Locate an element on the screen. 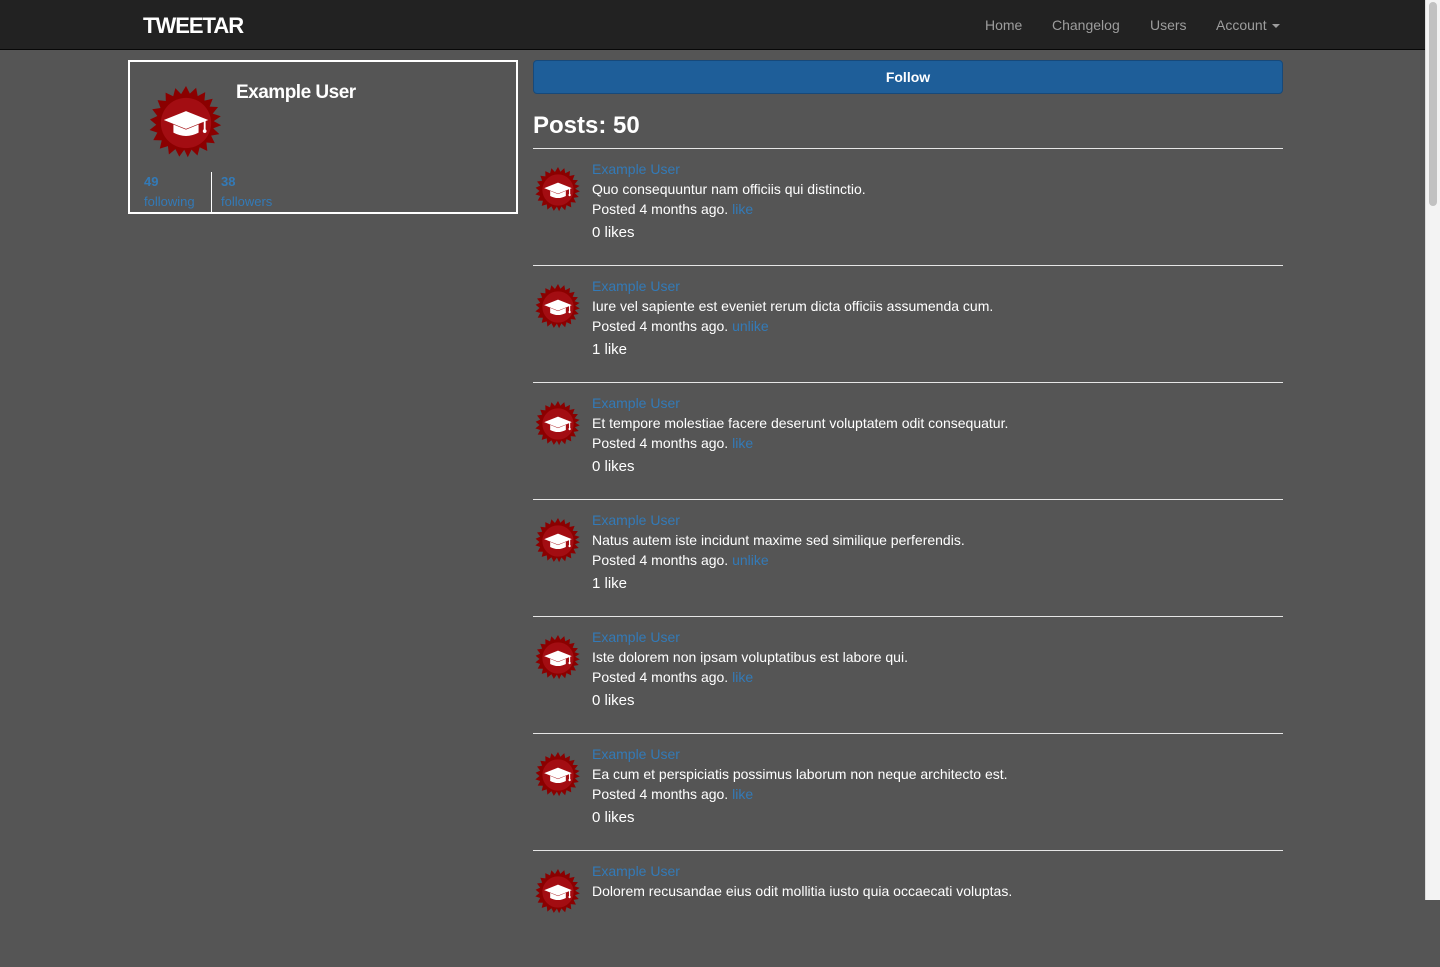 The height and width of the screenshot is (967, 1440). followers-label: followers is located at coordinates (247, 201).